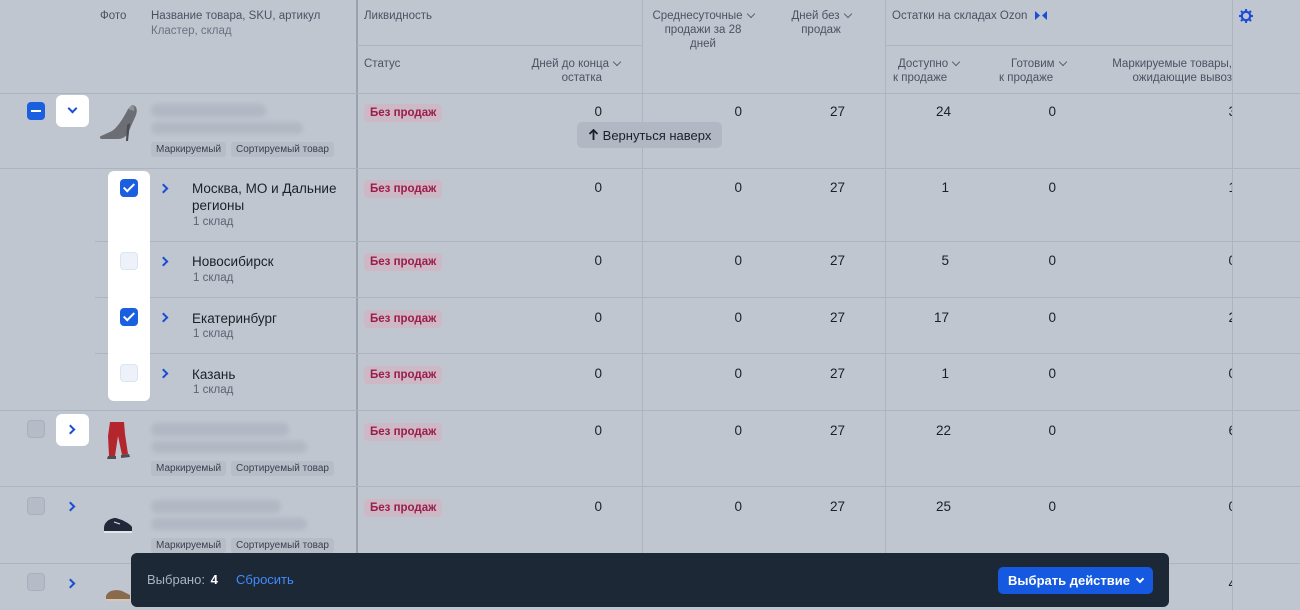 Image resolution: width=1300 pixels, height=610 pixels. What do you see at coordinates (129, 317) in the screenshot?
I see `cluster-checkbox-ekaterinburg` at bounding box center [129, 317].